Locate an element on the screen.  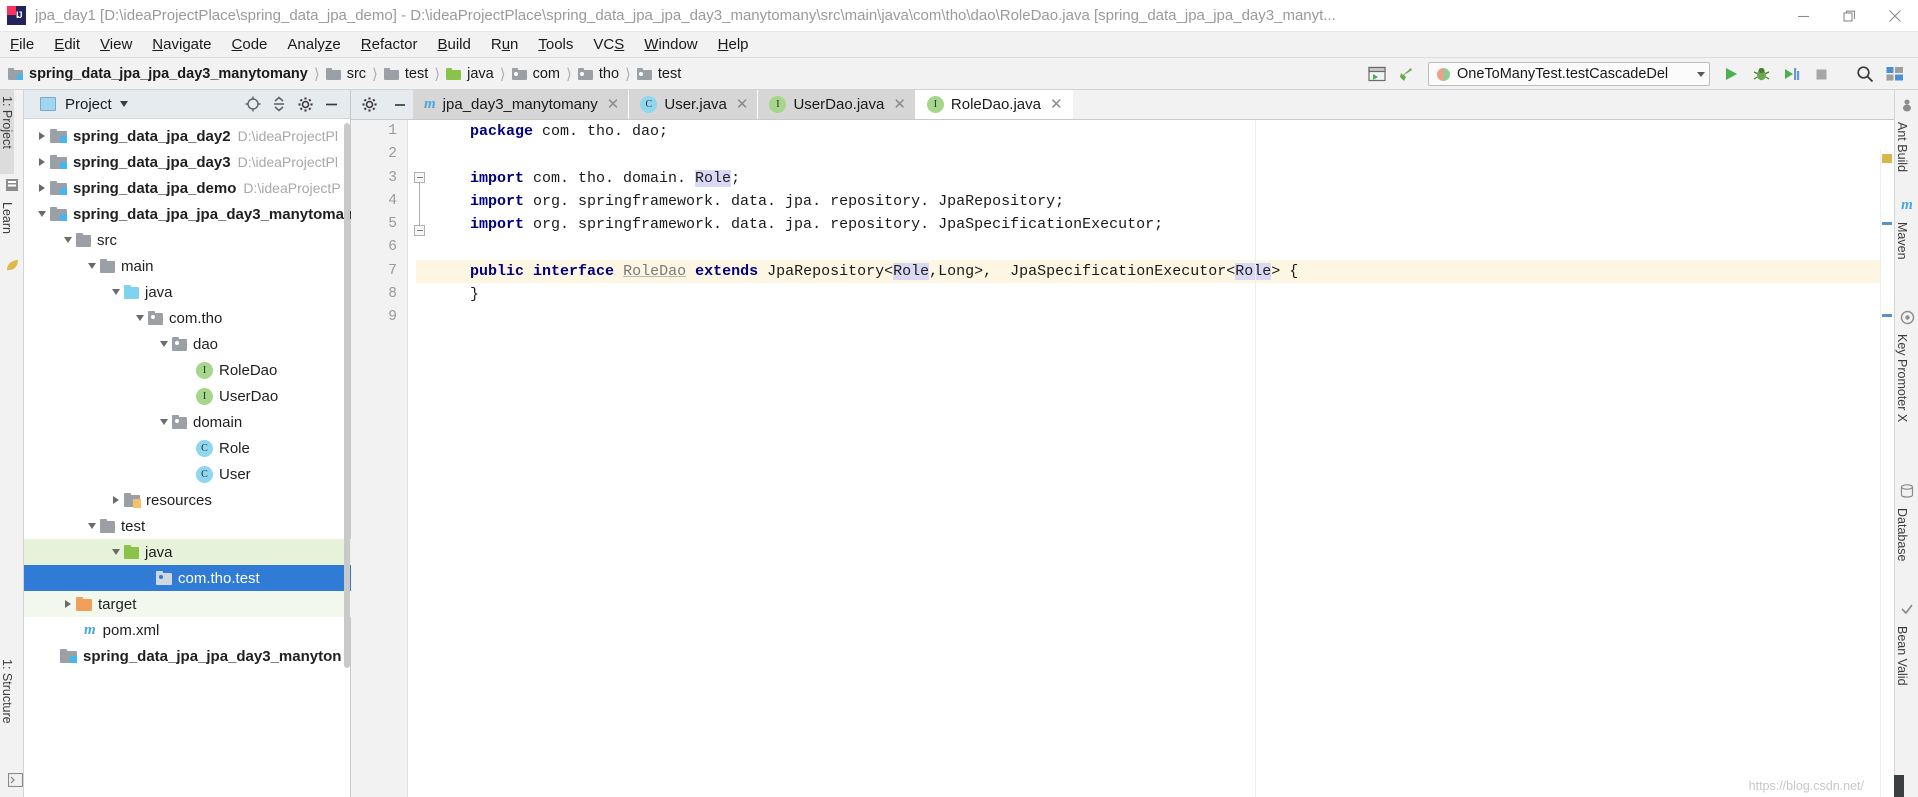
gear-icon is located at coordinates (305, 104).